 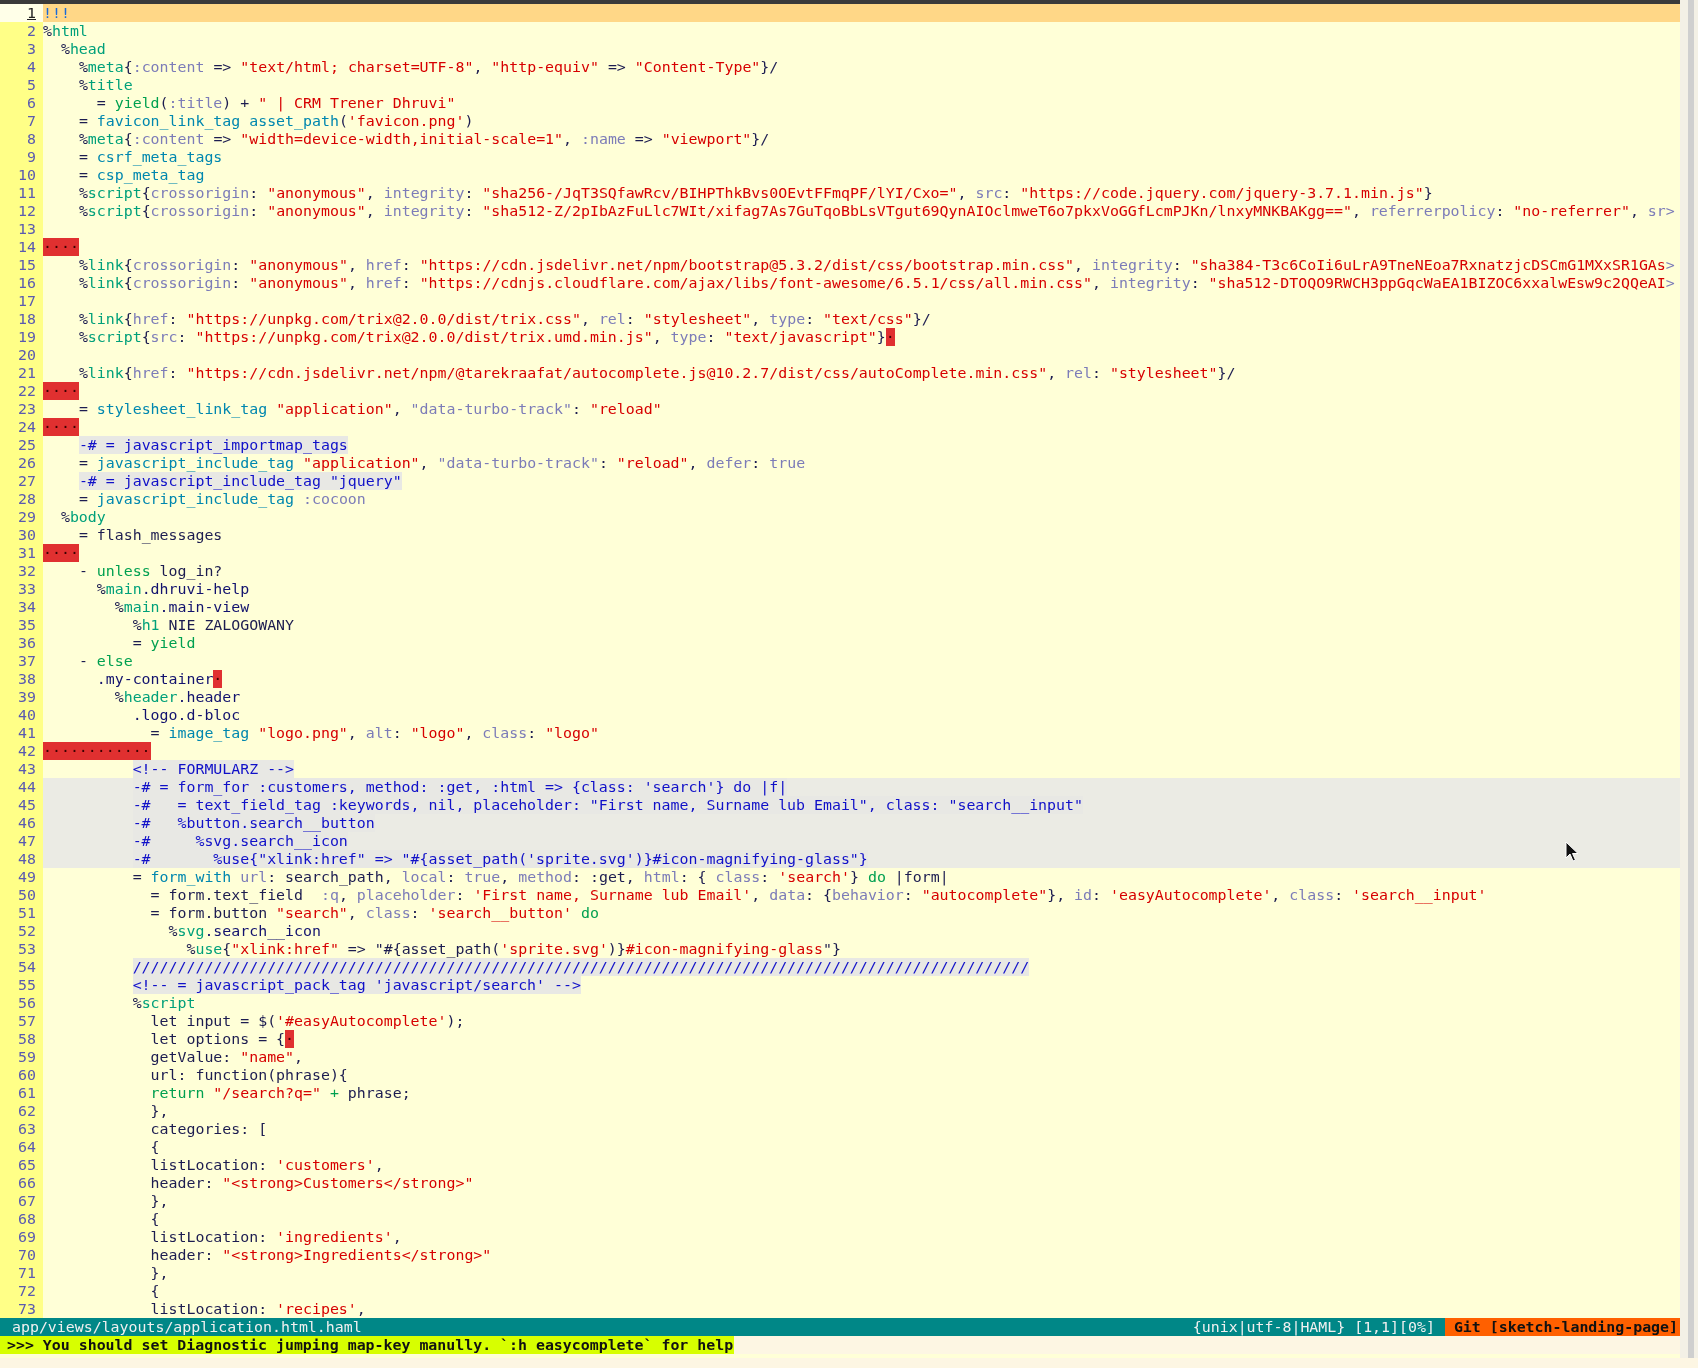 I want to click on code-line: %use{"xlink:href" => "#{asset_path('sprite.svg')}#icon-magnifying-glass"}, so click(x=513, y=949).